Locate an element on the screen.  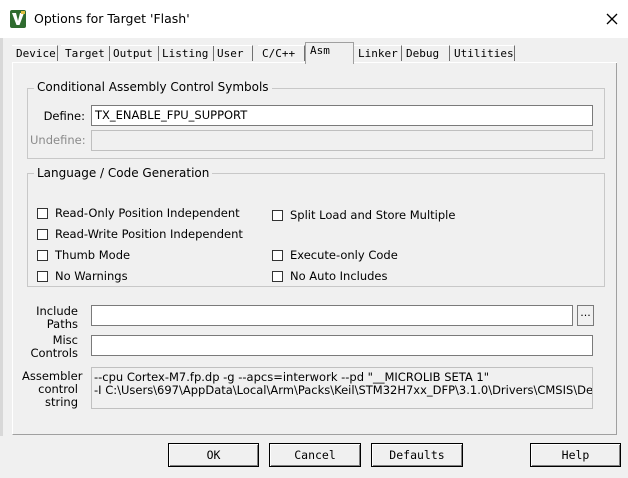
misc-controls-input is located at coordinates (342, 345).